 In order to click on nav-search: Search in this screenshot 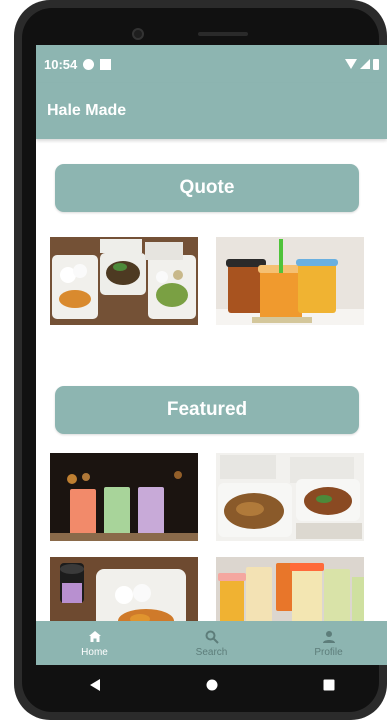, I will do `click(211, 643)`.